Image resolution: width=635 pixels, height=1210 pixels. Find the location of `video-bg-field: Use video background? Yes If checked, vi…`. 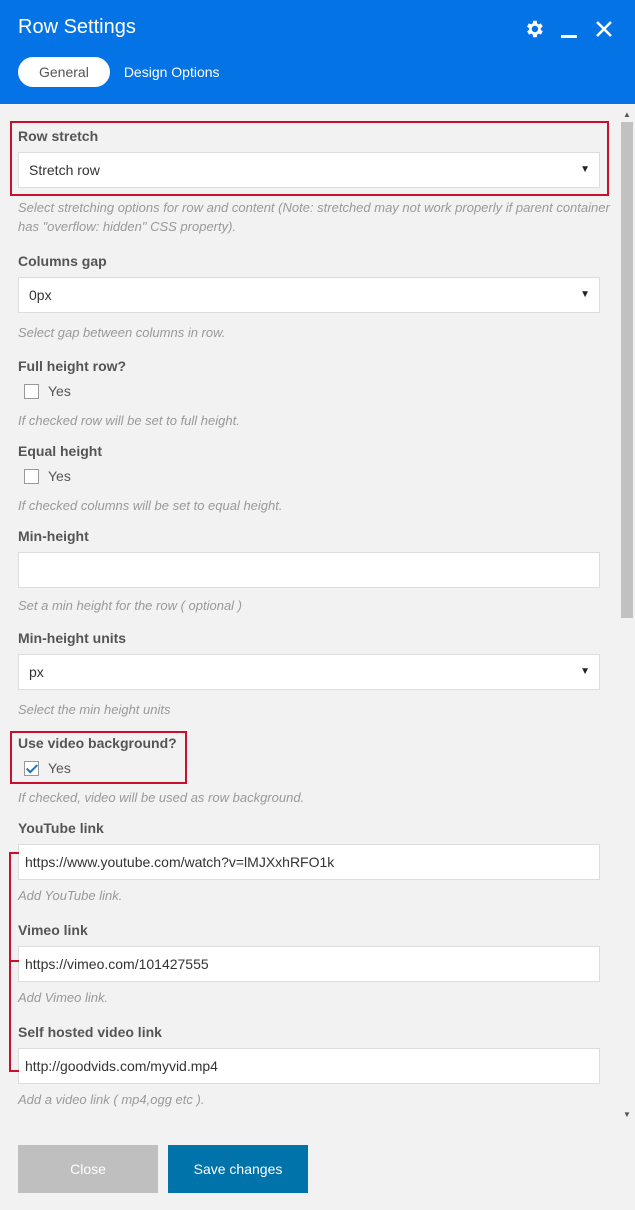

video-bg-field: Use video background? Yes If checked, vi… is located at coordinates (309, 770).